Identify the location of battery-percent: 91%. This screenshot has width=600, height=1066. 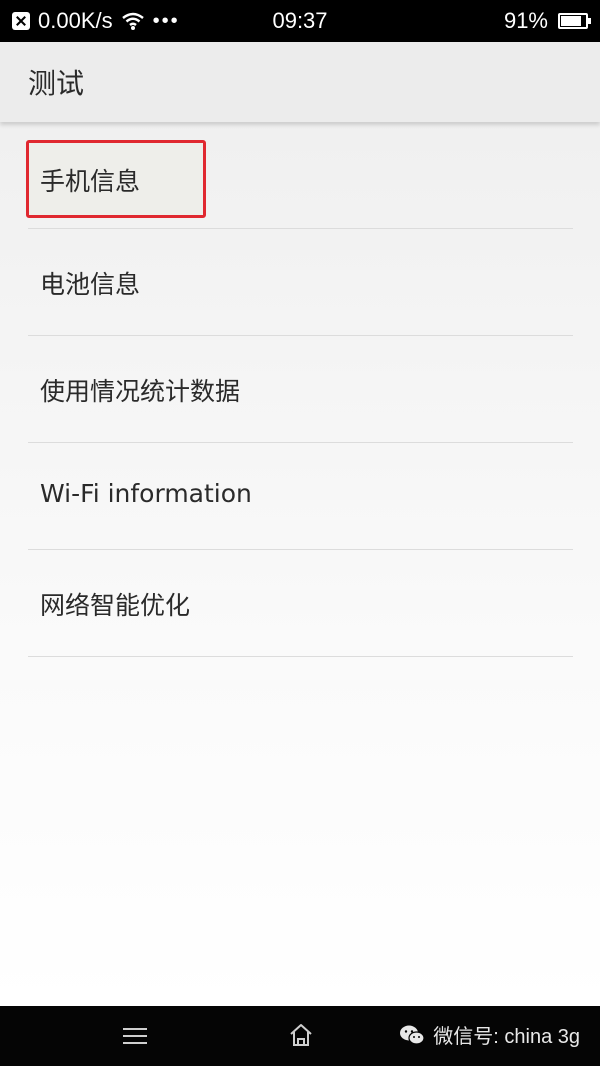
(525, 20).